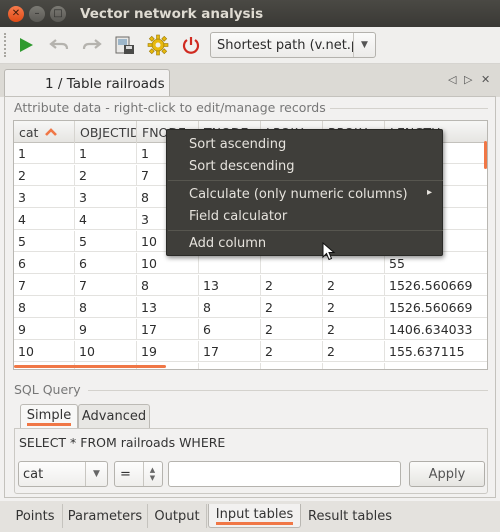 This screenshot has height=532, width=500. I want to click on tab-table-railroads: 1 / Table railroads, so click(87, 83).